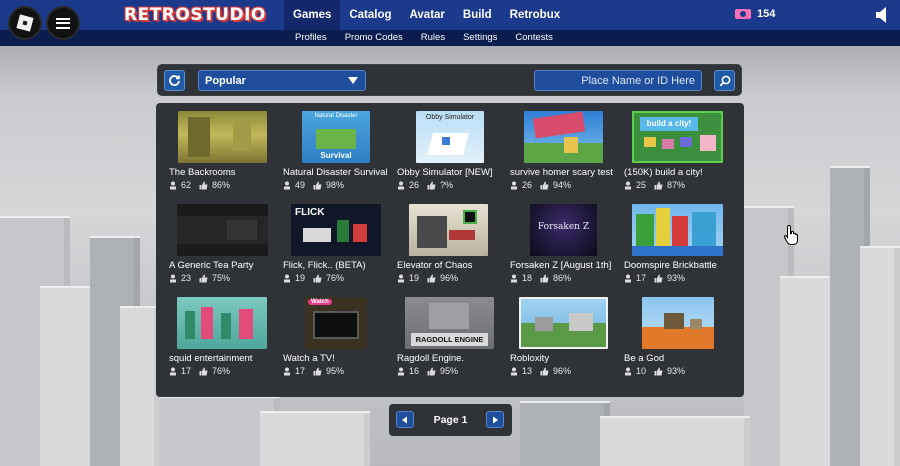 The image size is (900, 466). Describe the element at coordinates (676, 278) in the screenshot. I see `rating: 93%` at that location.